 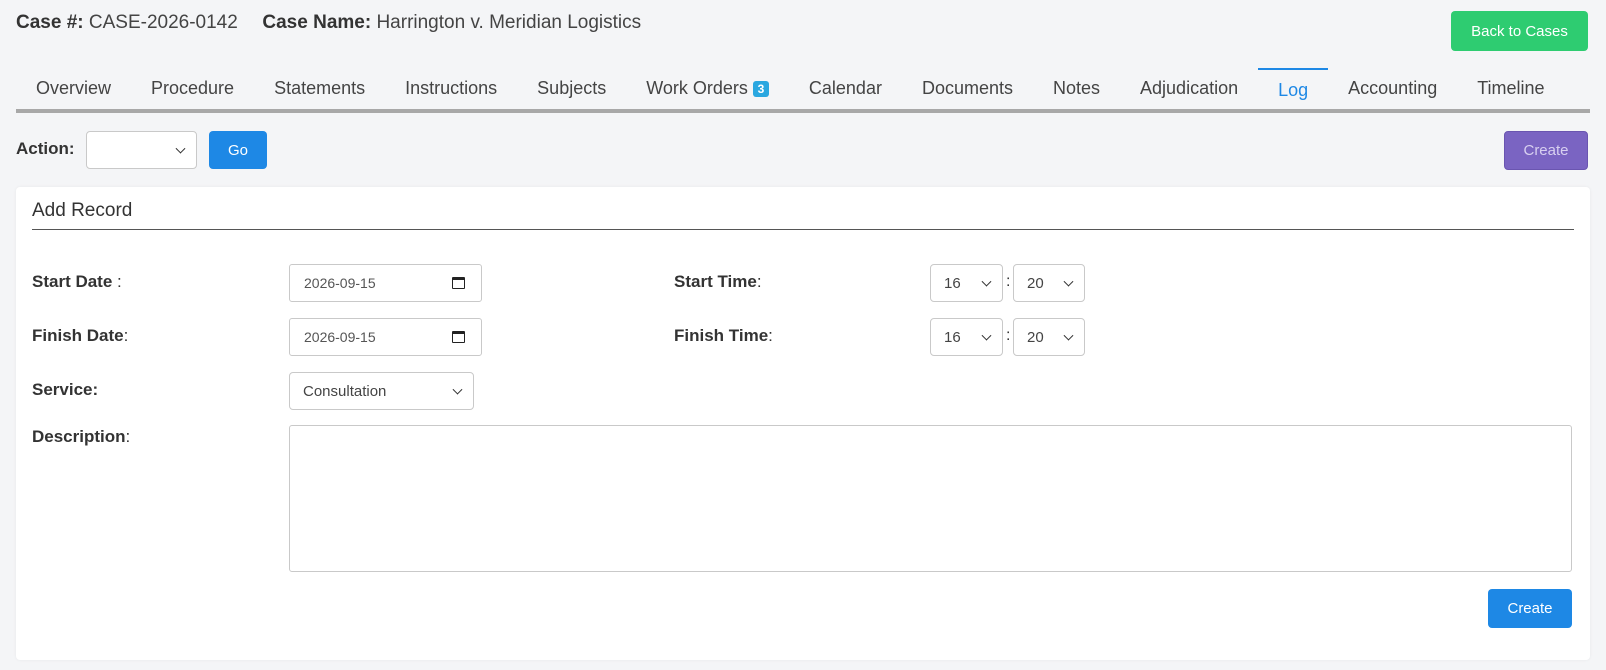 What do you see at coordinates (345, 391) in the screenshot?
I see `service-value: Consultation` at bounding box center [345, 391].